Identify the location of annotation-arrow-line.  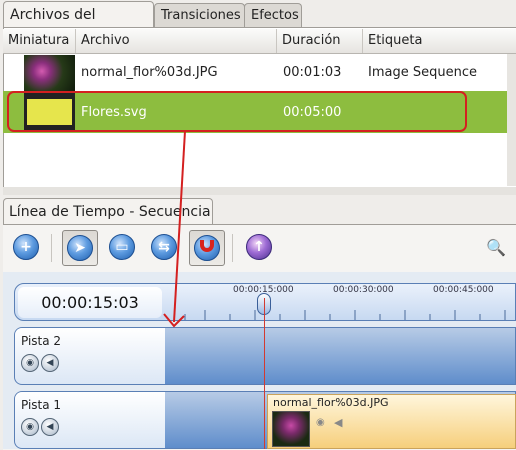
(179, 226).